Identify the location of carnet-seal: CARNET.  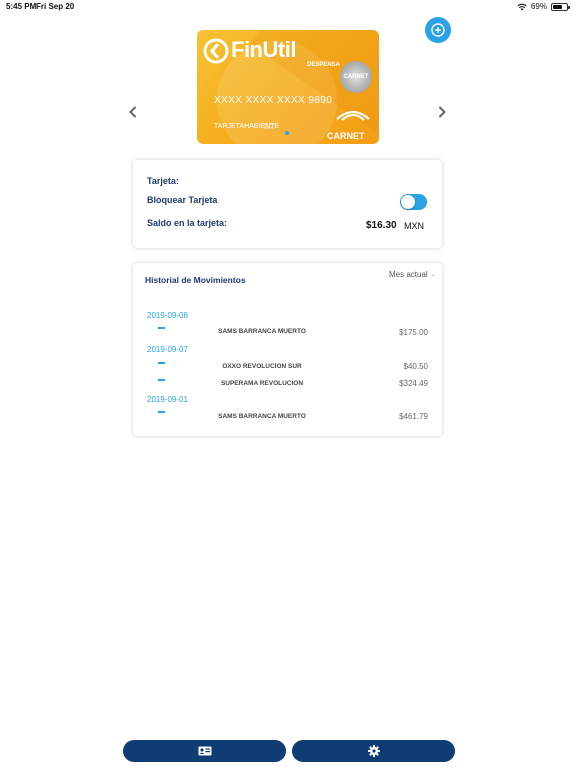
(356, 77).